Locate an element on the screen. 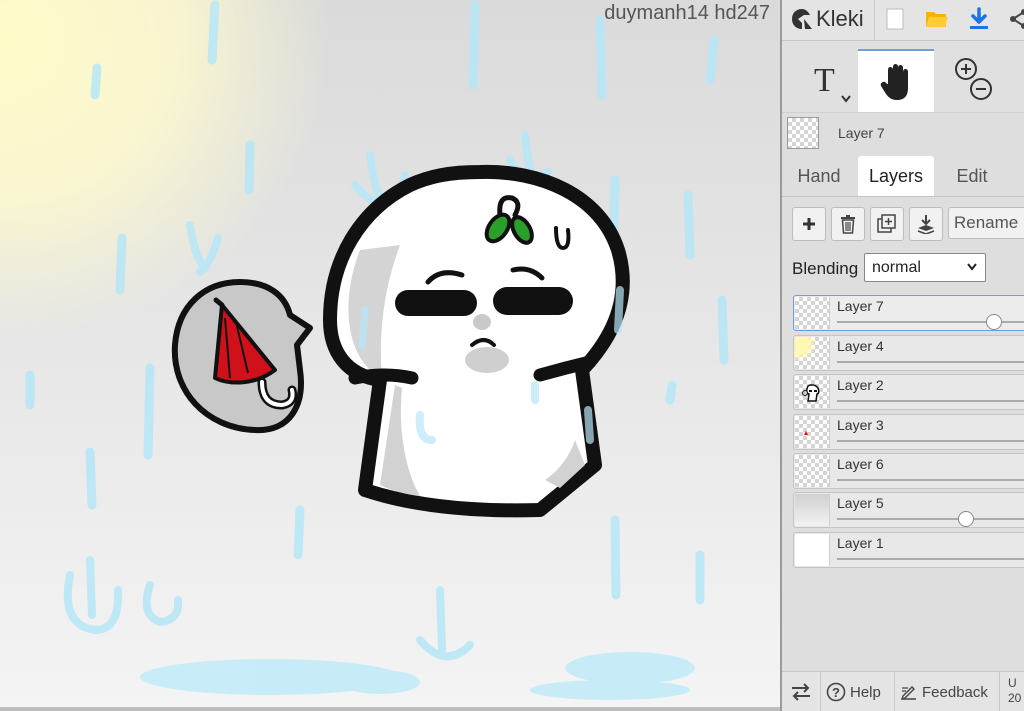  duplicate-layer-button is located at coordinates (887, 224).